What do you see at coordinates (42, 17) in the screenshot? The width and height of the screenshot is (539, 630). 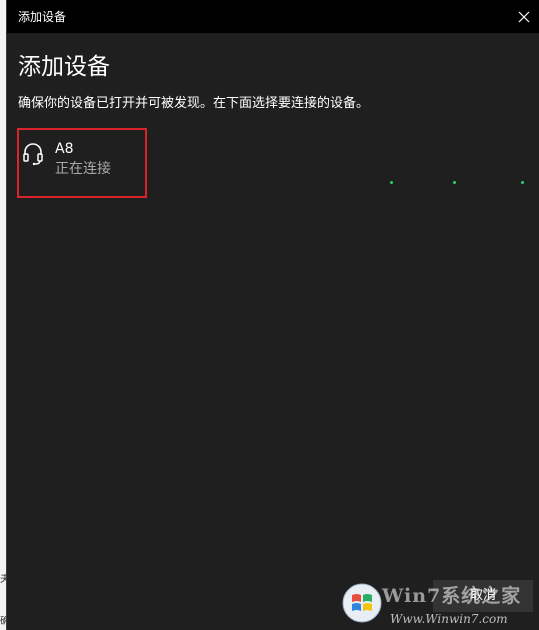 I see `window-title: 添加设备` at bounding box center [42, 17].